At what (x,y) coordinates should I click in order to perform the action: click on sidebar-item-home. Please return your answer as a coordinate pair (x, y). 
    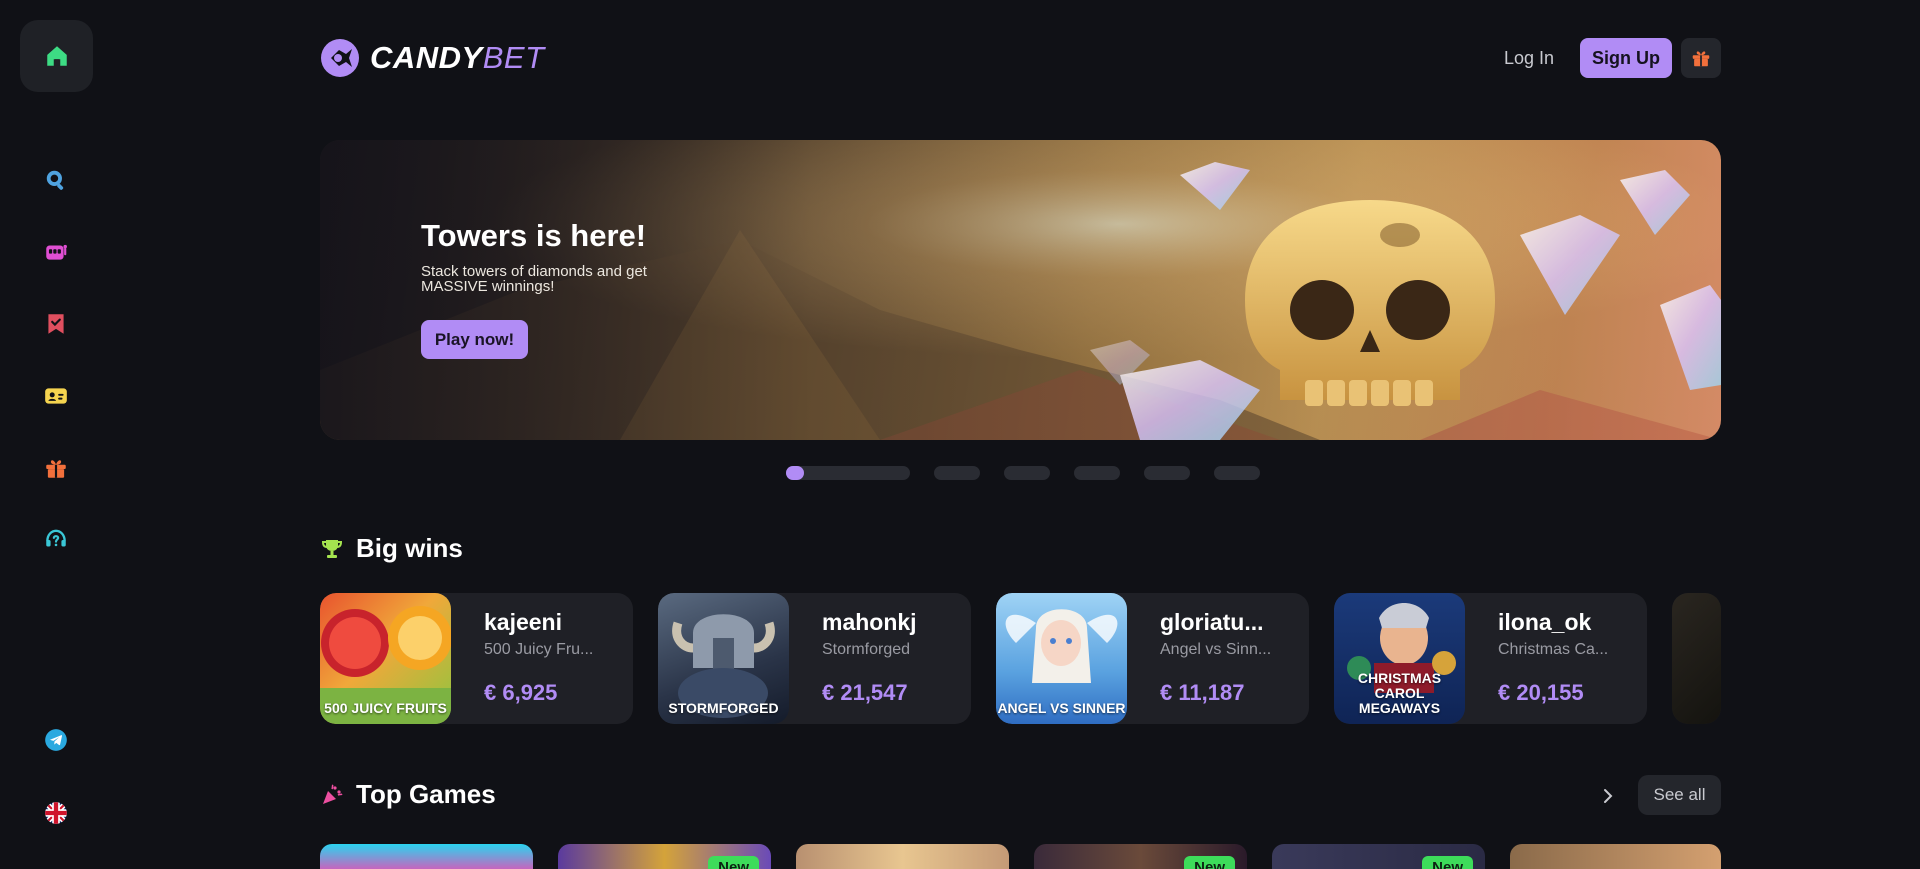
    Looking at the image, I should click on (56, 56).